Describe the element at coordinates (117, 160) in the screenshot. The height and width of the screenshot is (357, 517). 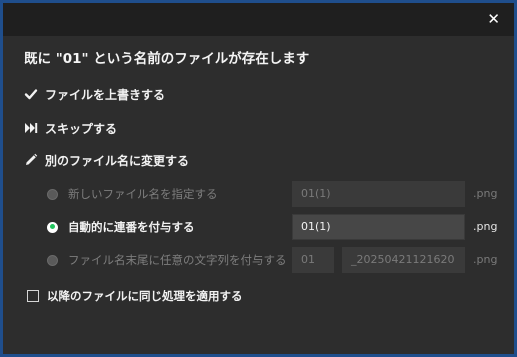
I see `rename-label: 別のファイル名に変更する` at that location.